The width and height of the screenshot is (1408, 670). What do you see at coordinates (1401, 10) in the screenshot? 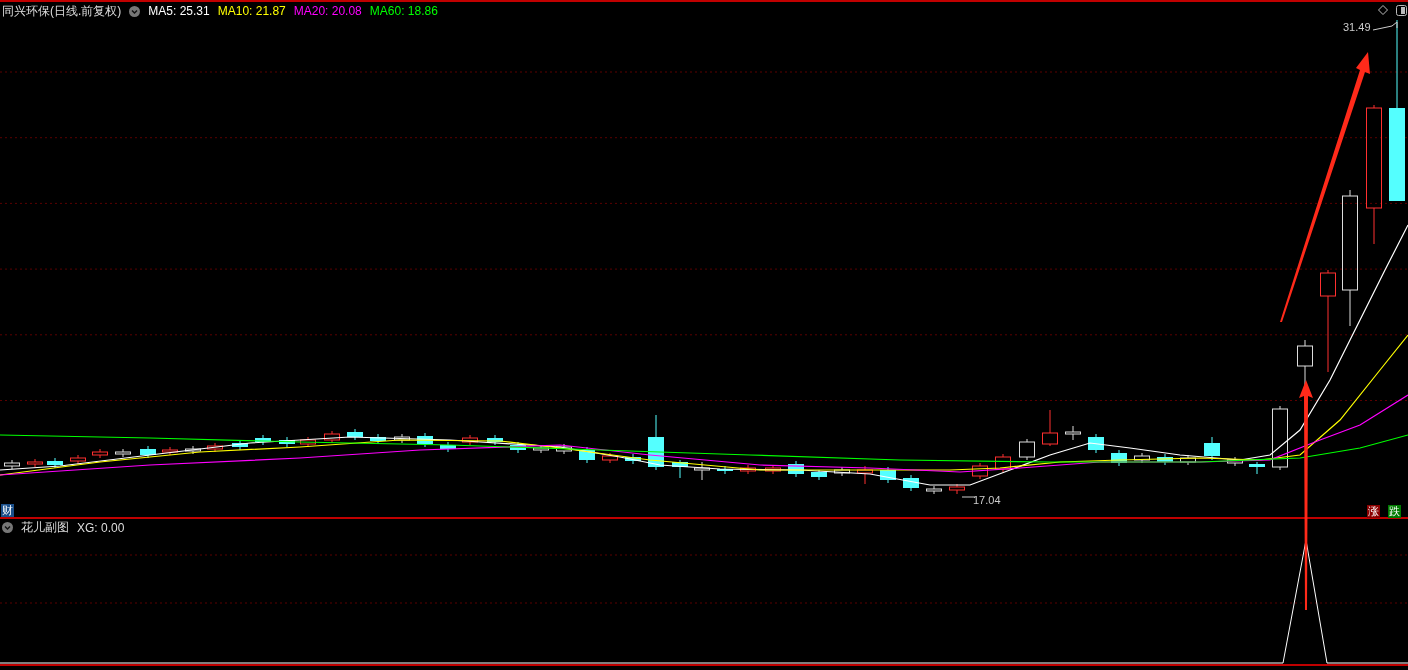
I see `panel-toggle-icon` at bounding box center [1401, 10].